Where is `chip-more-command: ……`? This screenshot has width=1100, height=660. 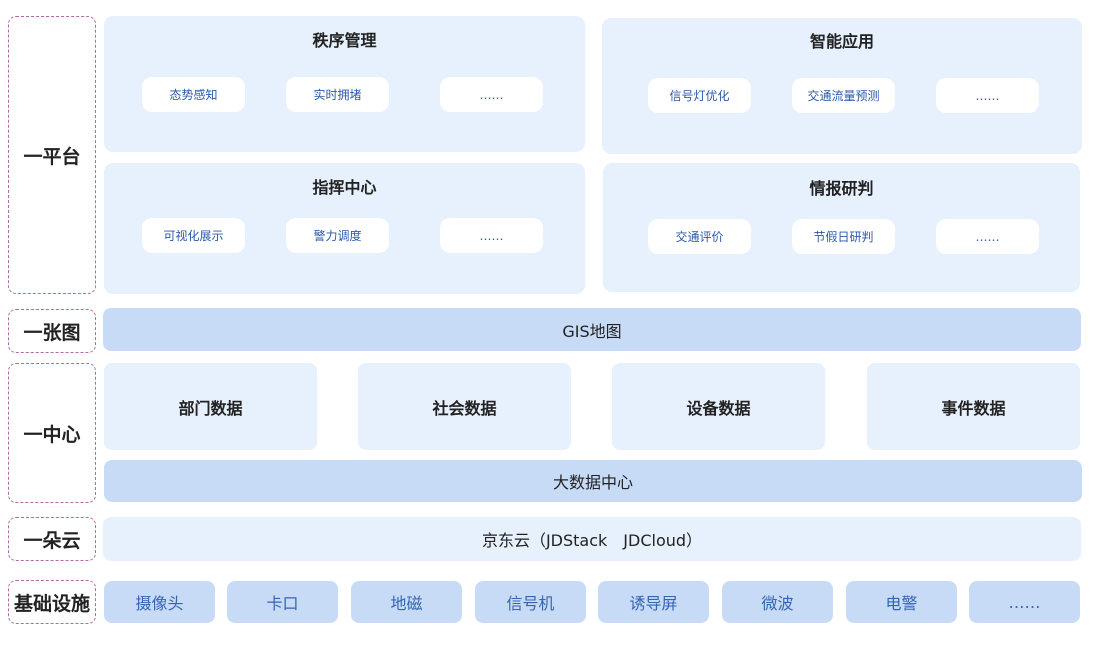
chip-more-command: …… is located at coordinates (491, 235).